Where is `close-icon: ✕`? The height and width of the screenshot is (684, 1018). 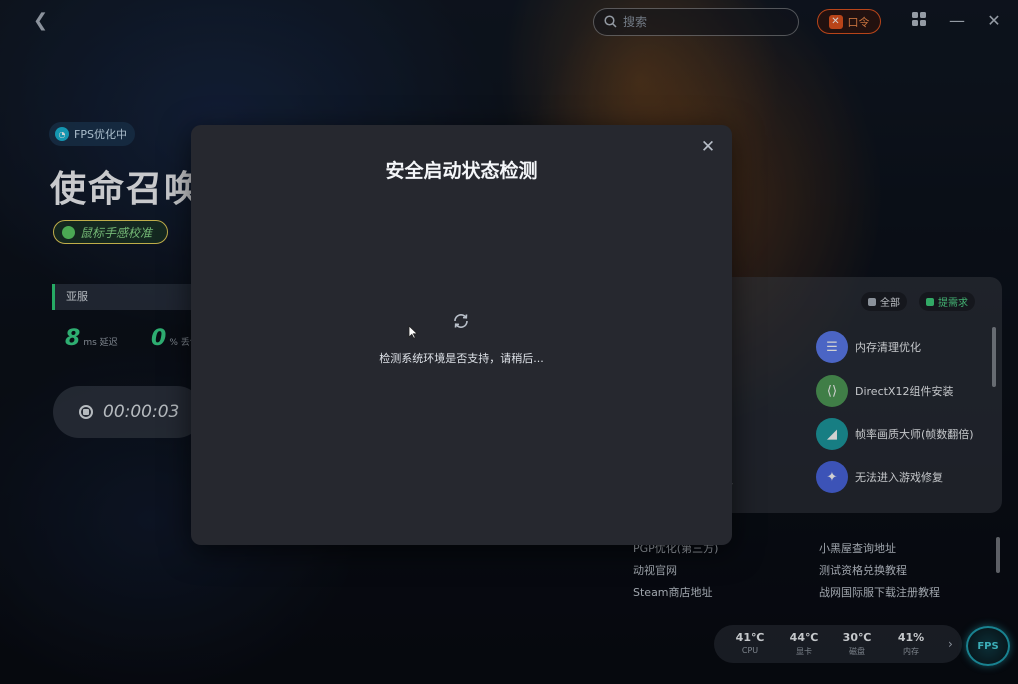
close-icon: ✕ is located at coordinates (708, 147).